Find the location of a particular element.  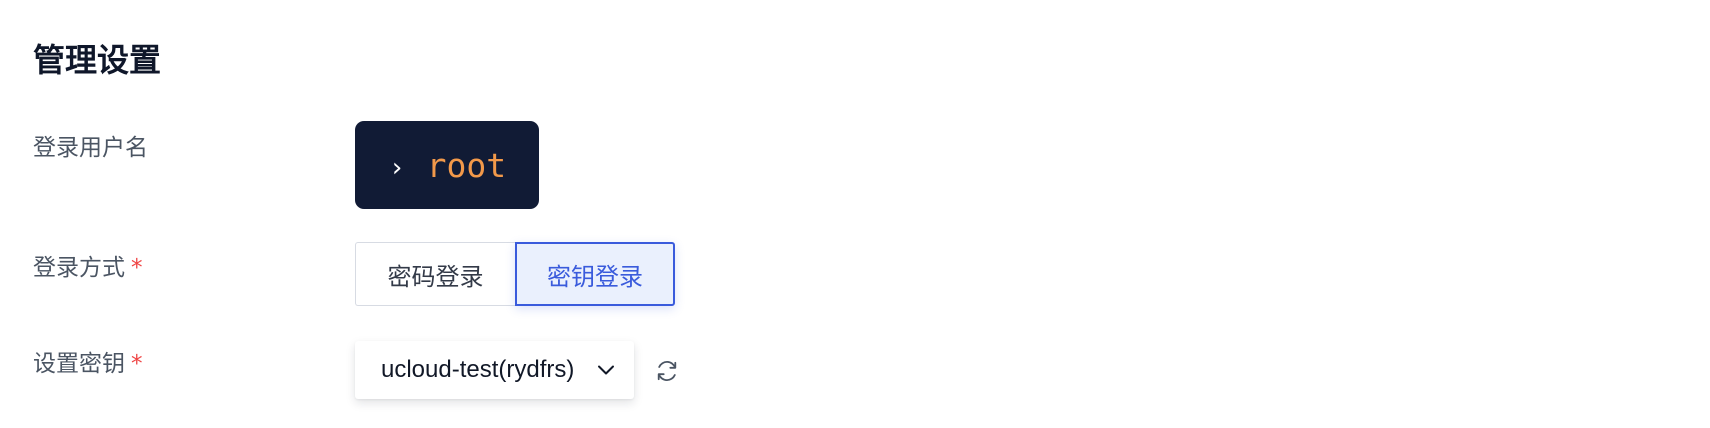

key-label-text: 设置密钥 is located at coordinates (79, 364).